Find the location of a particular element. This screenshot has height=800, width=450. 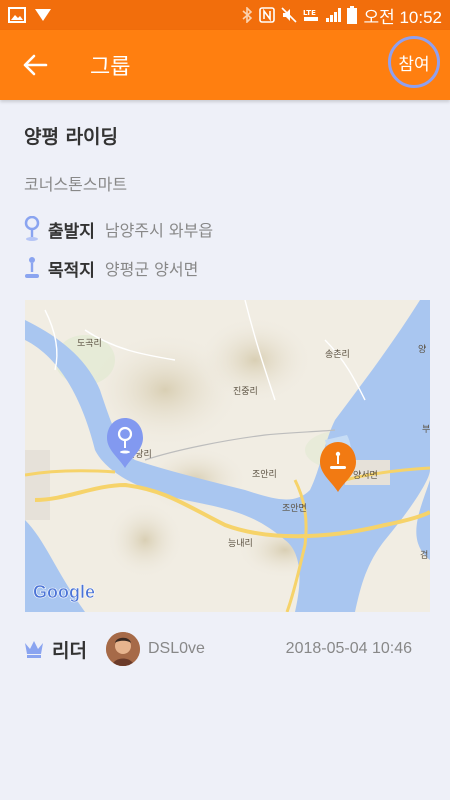

map-label: 도곡리 is located at coordinates (89, 343).